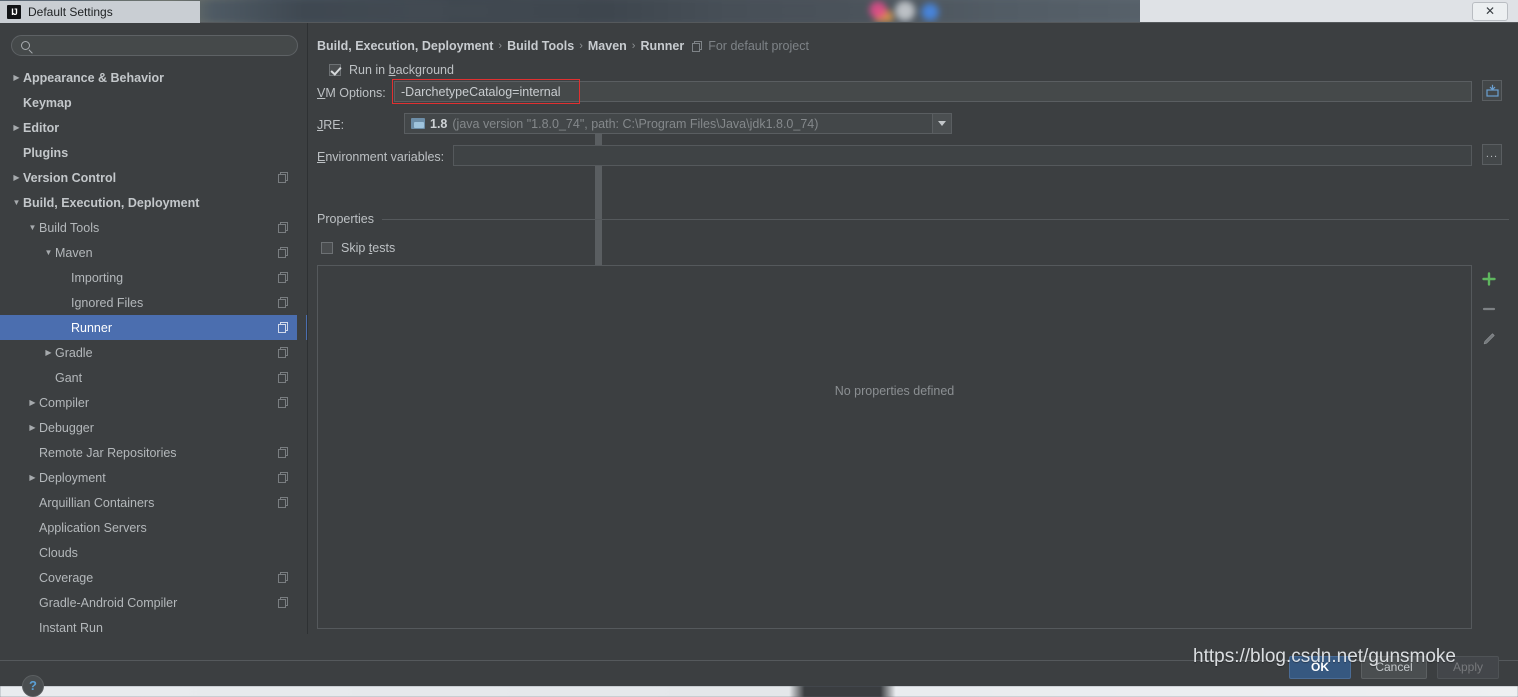  What do you see at coordinates (1489, 339) in the screenshot?
I see `pencil-icon` at bounding box center [1489, 339].